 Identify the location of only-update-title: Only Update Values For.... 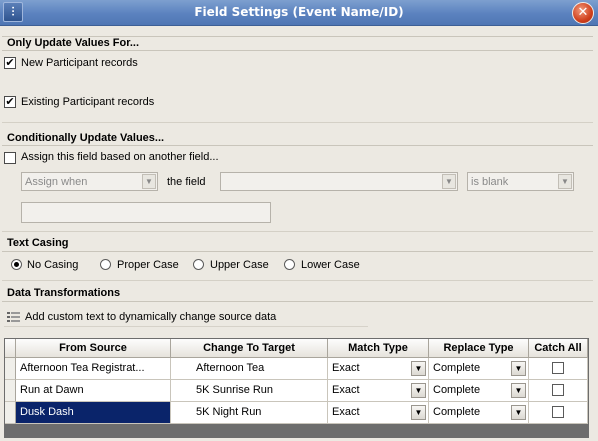
(73, 43).